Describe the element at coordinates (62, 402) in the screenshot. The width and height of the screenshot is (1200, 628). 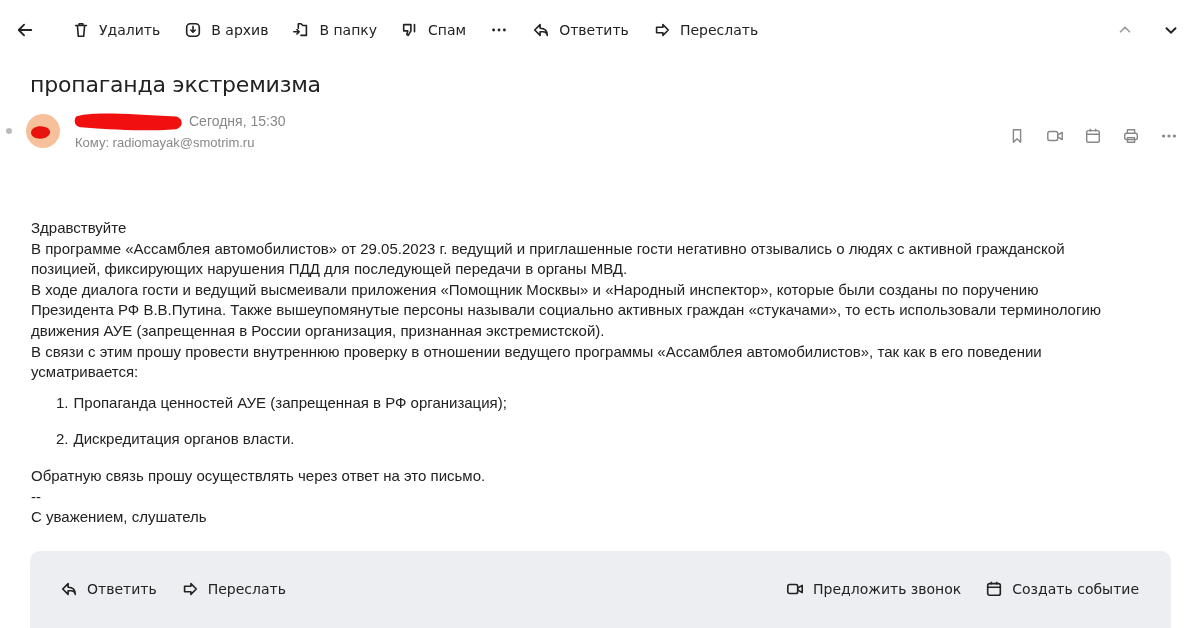
I see `list-number: 1.` at that location.